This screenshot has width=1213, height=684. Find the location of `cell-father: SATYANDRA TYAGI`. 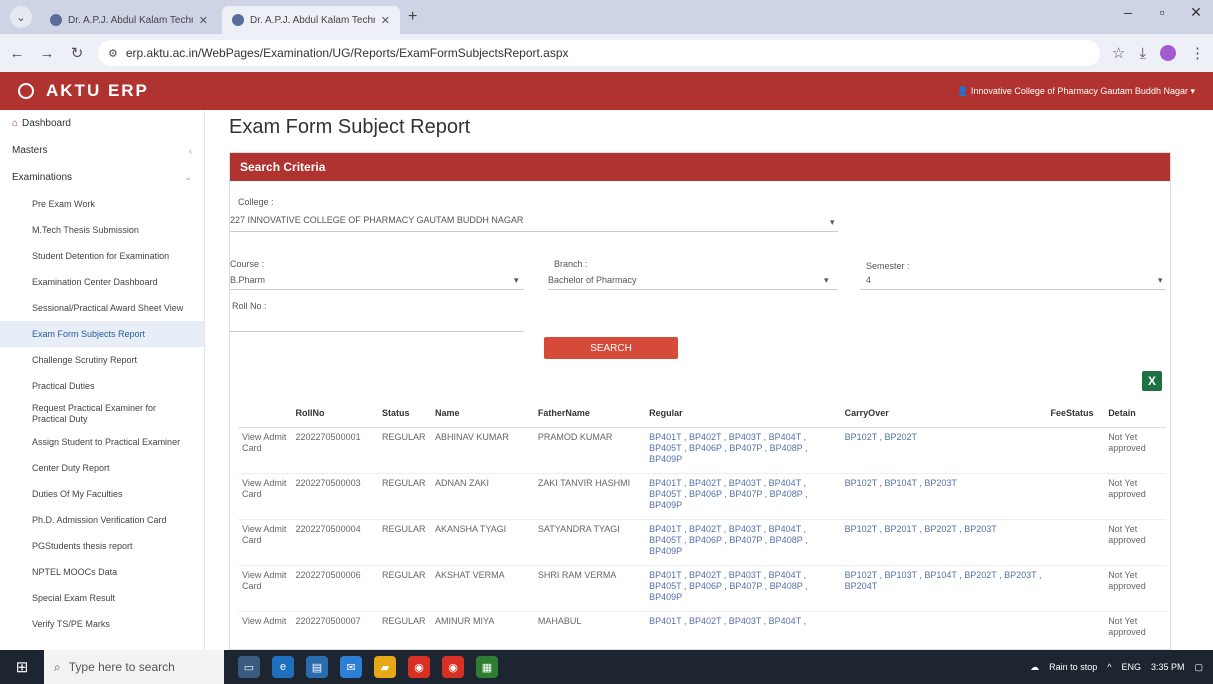

cell-father: SATYANDRA TYAGI is located at coordinates (589, 542).